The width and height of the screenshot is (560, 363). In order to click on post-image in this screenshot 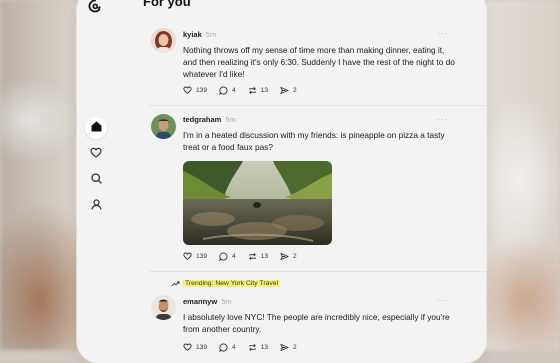, I will do `click(257, 203)`.